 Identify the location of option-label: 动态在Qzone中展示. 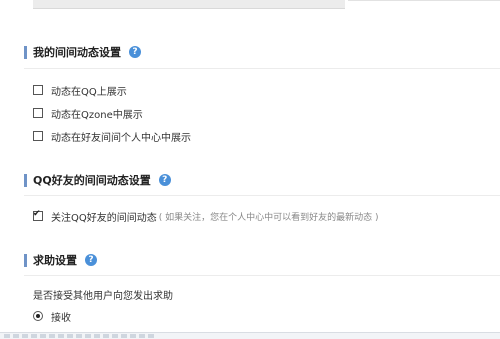
(97, 115).